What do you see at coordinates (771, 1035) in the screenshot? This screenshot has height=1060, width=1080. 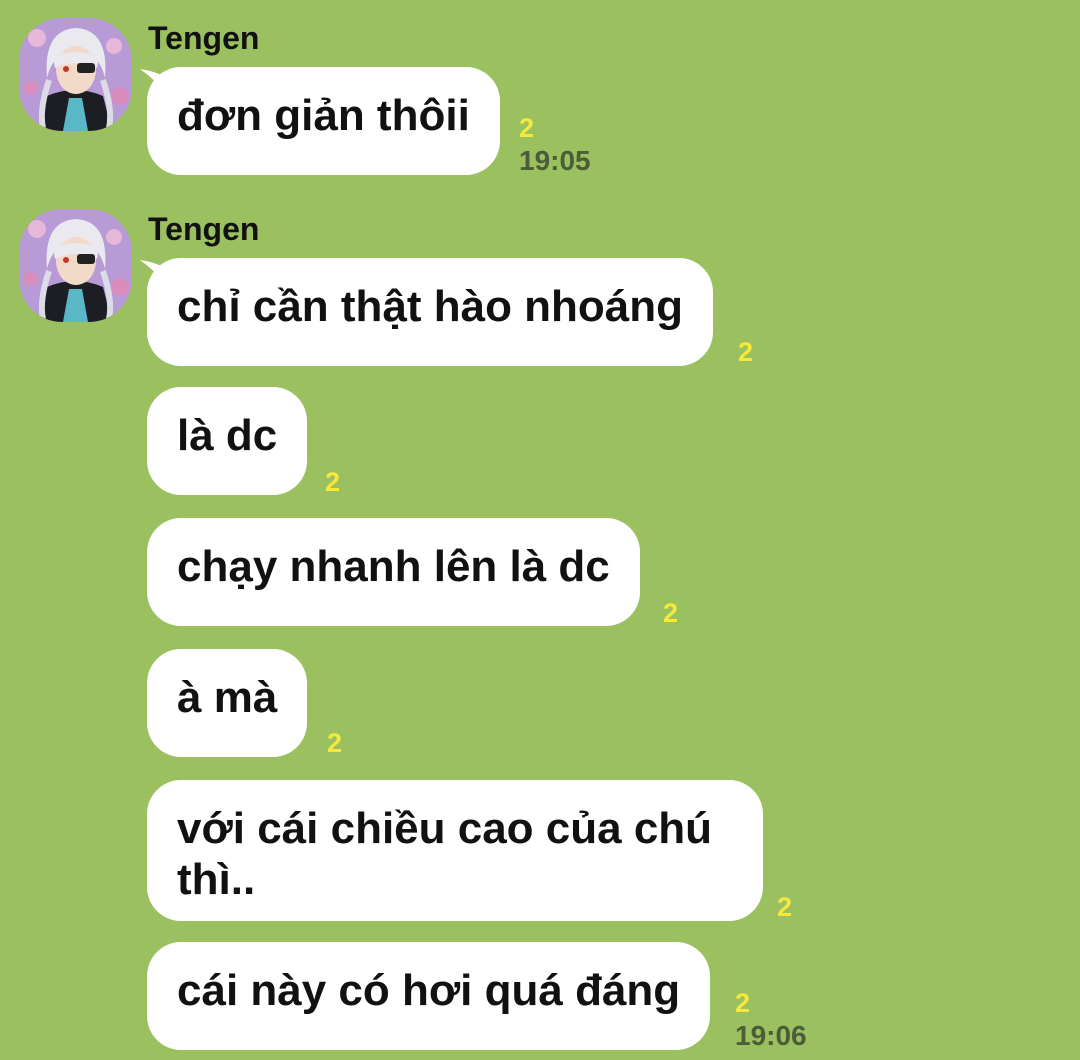 I see `message-time: 19:06` at bounding box center [771, 1035].